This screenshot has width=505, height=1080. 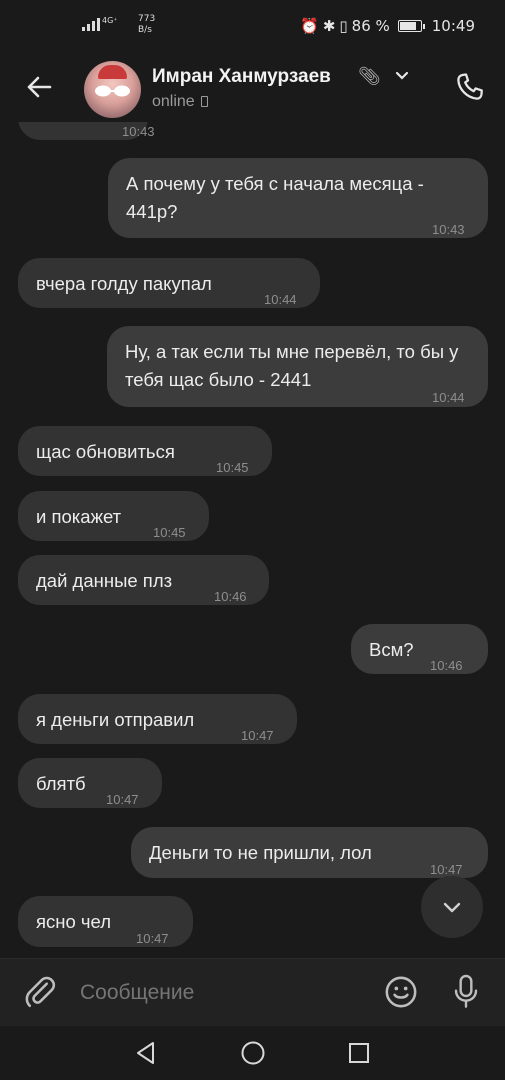 I want to click on incoming-message-bubble: я деньги отправил 10:47, so click(x=157, y=719).